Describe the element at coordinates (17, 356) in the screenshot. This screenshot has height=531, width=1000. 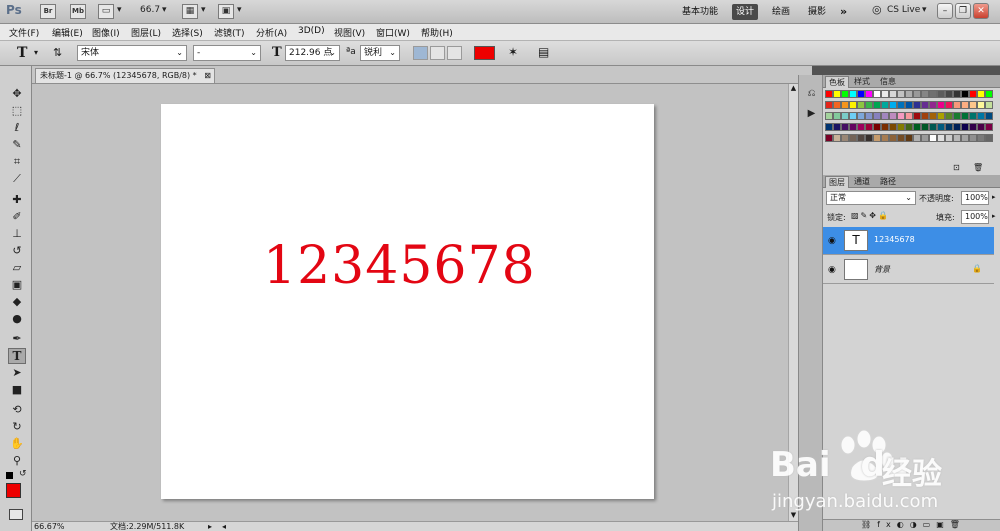
I see `type-tool-icon: T` at that location.